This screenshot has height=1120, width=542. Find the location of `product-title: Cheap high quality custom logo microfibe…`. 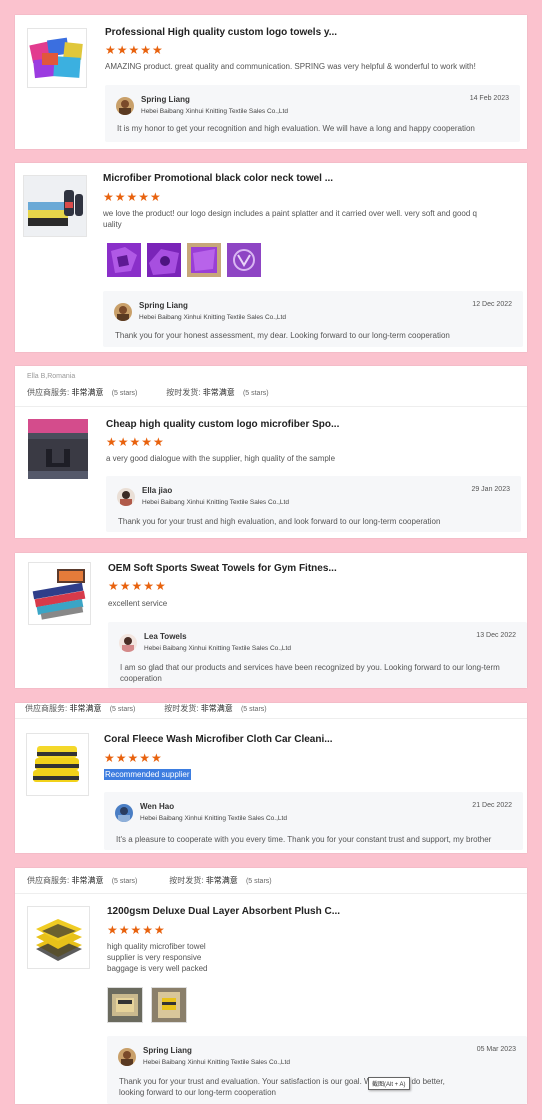

product-title: Cheap high quality custom logo microfibe… is located at coordinates (222, 424).